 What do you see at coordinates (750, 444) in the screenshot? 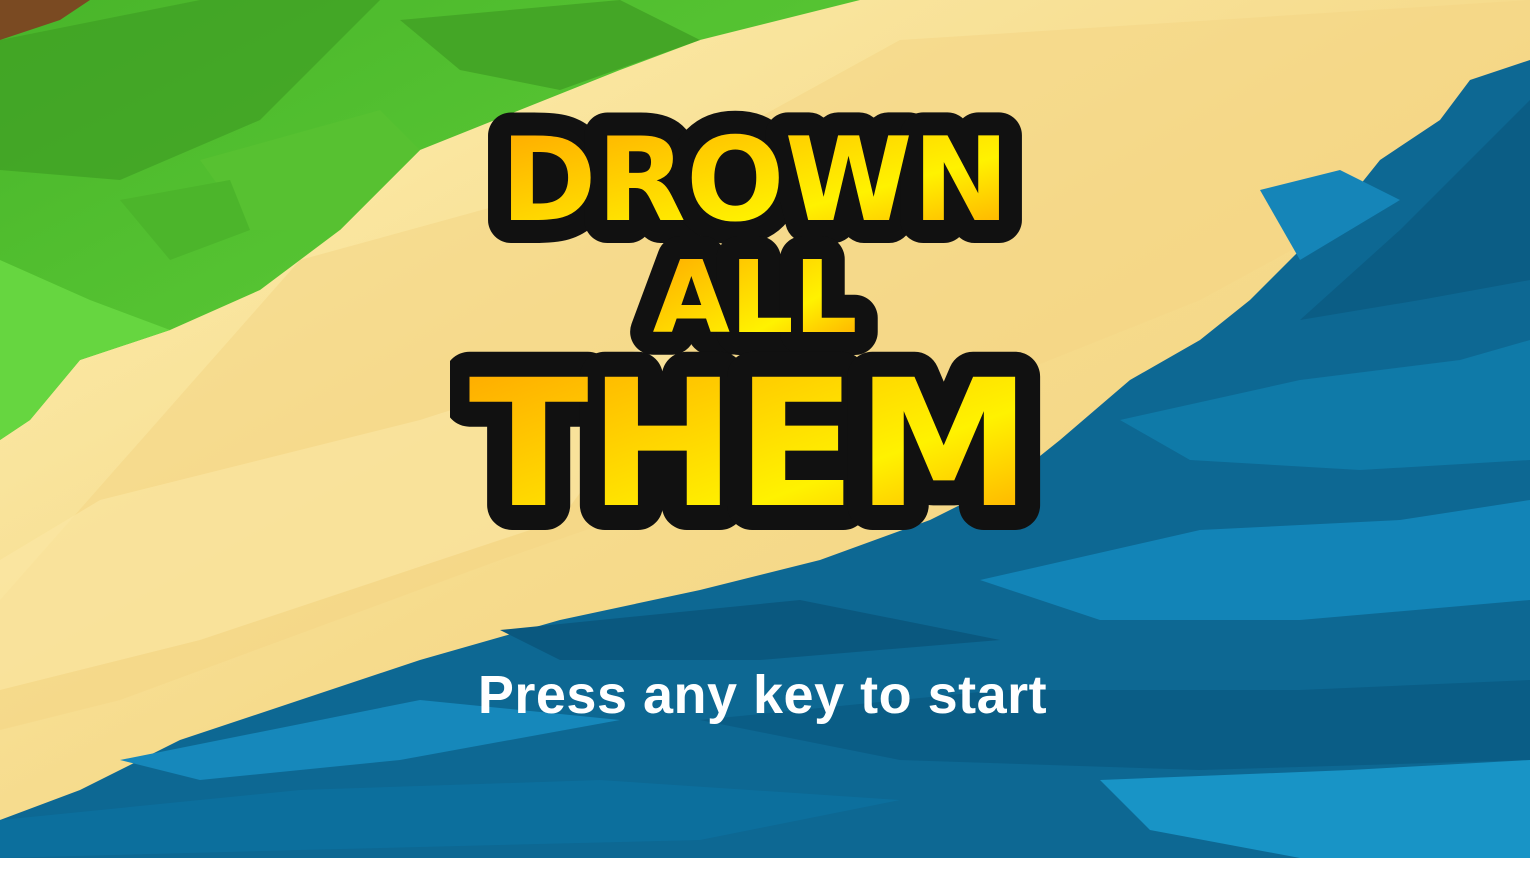
I see `title-word-them-fill: THEM` at bounding box center [750, 444].